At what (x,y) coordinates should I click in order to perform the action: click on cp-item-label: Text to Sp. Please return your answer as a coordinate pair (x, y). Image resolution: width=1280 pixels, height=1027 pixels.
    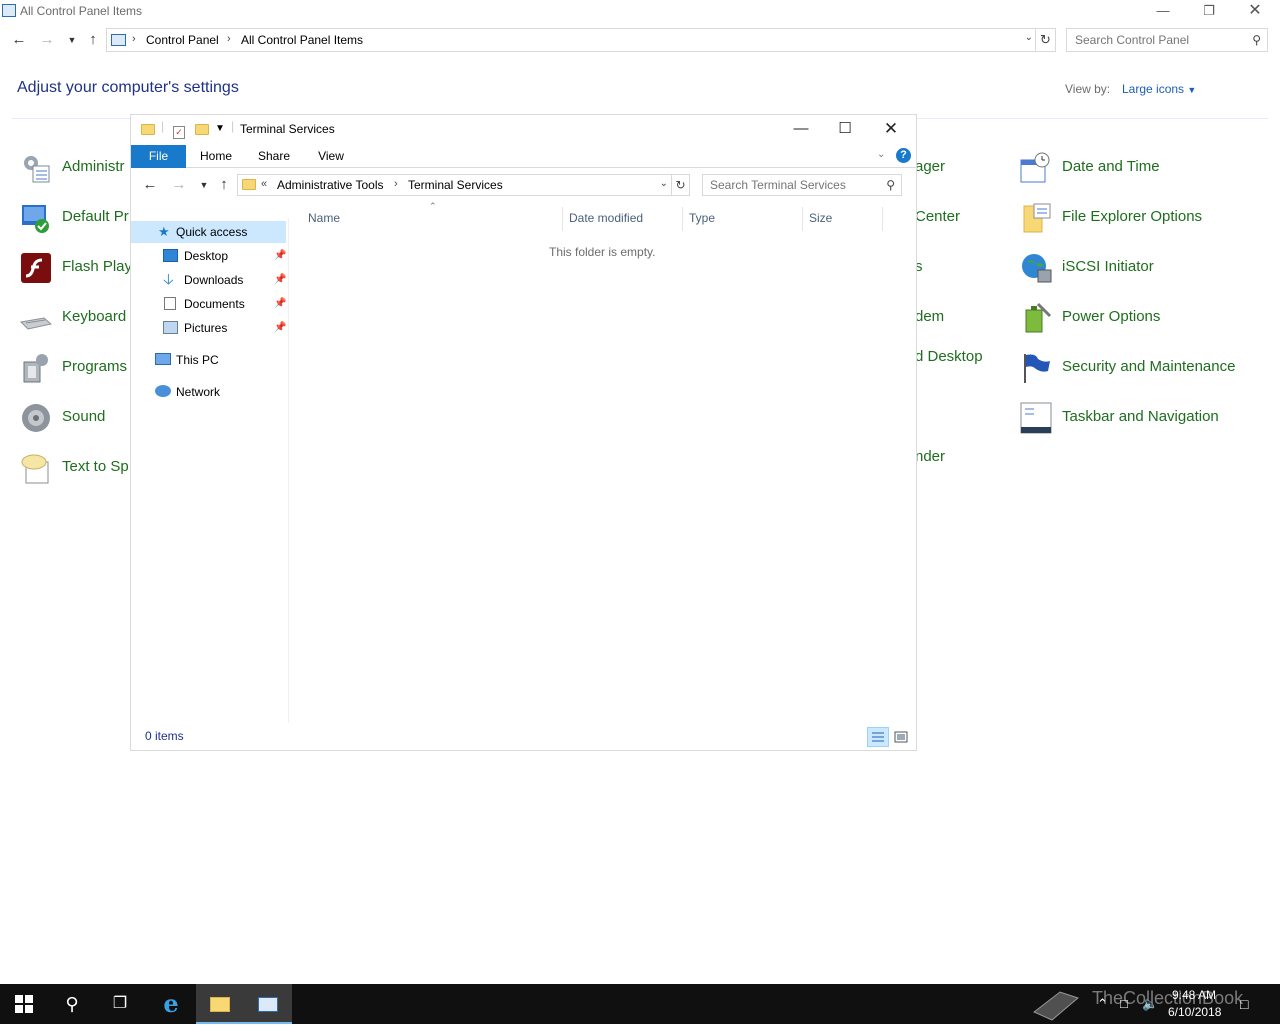
    Looking at the image, I should click on (95, 466).